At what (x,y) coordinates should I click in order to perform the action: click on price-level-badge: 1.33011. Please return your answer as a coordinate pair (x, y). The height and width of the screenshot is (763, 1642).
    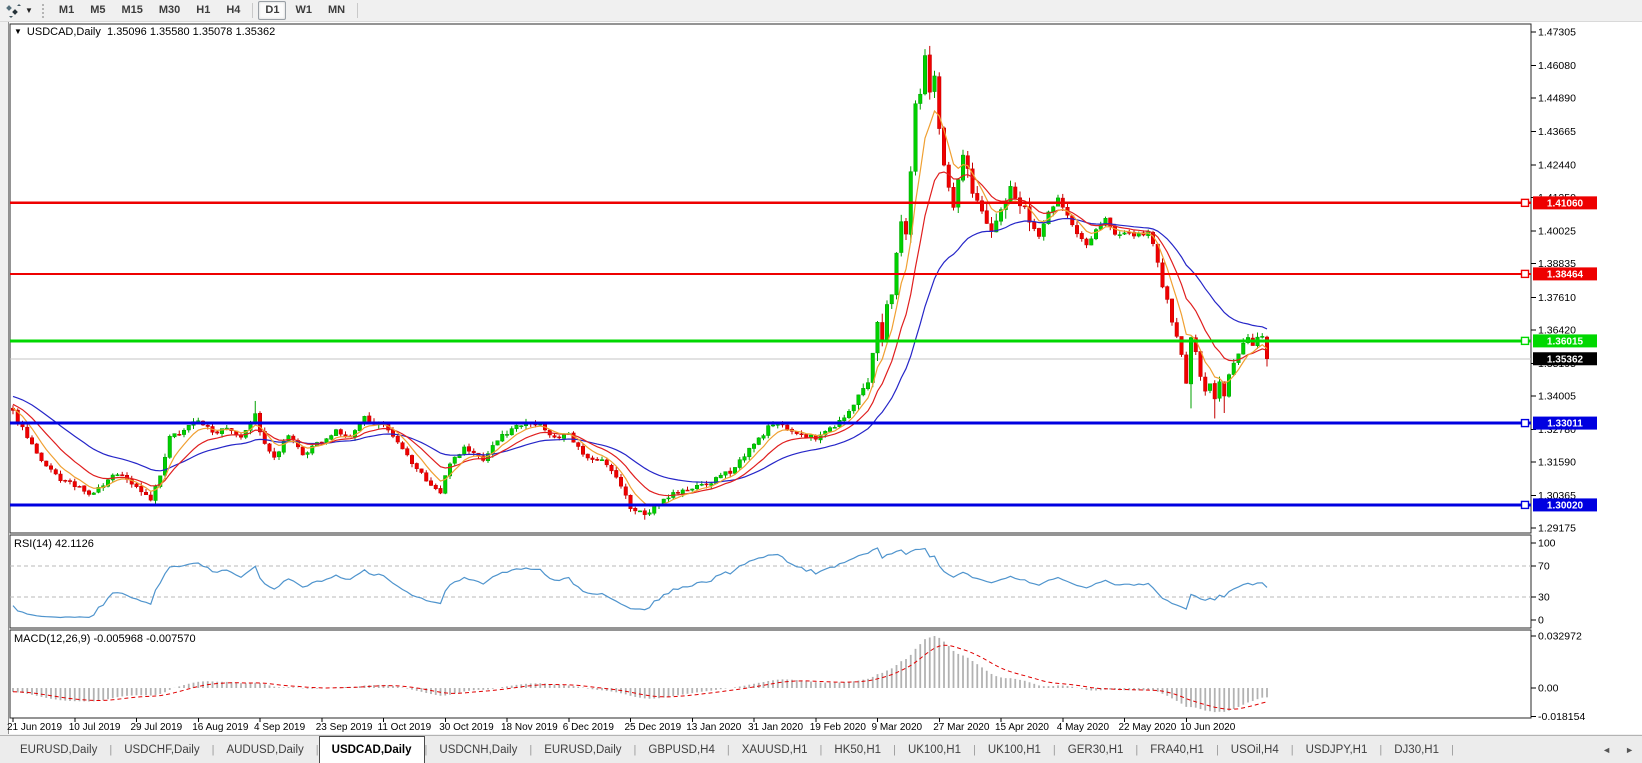
    Looking at the image, I should click on (1565, 423).